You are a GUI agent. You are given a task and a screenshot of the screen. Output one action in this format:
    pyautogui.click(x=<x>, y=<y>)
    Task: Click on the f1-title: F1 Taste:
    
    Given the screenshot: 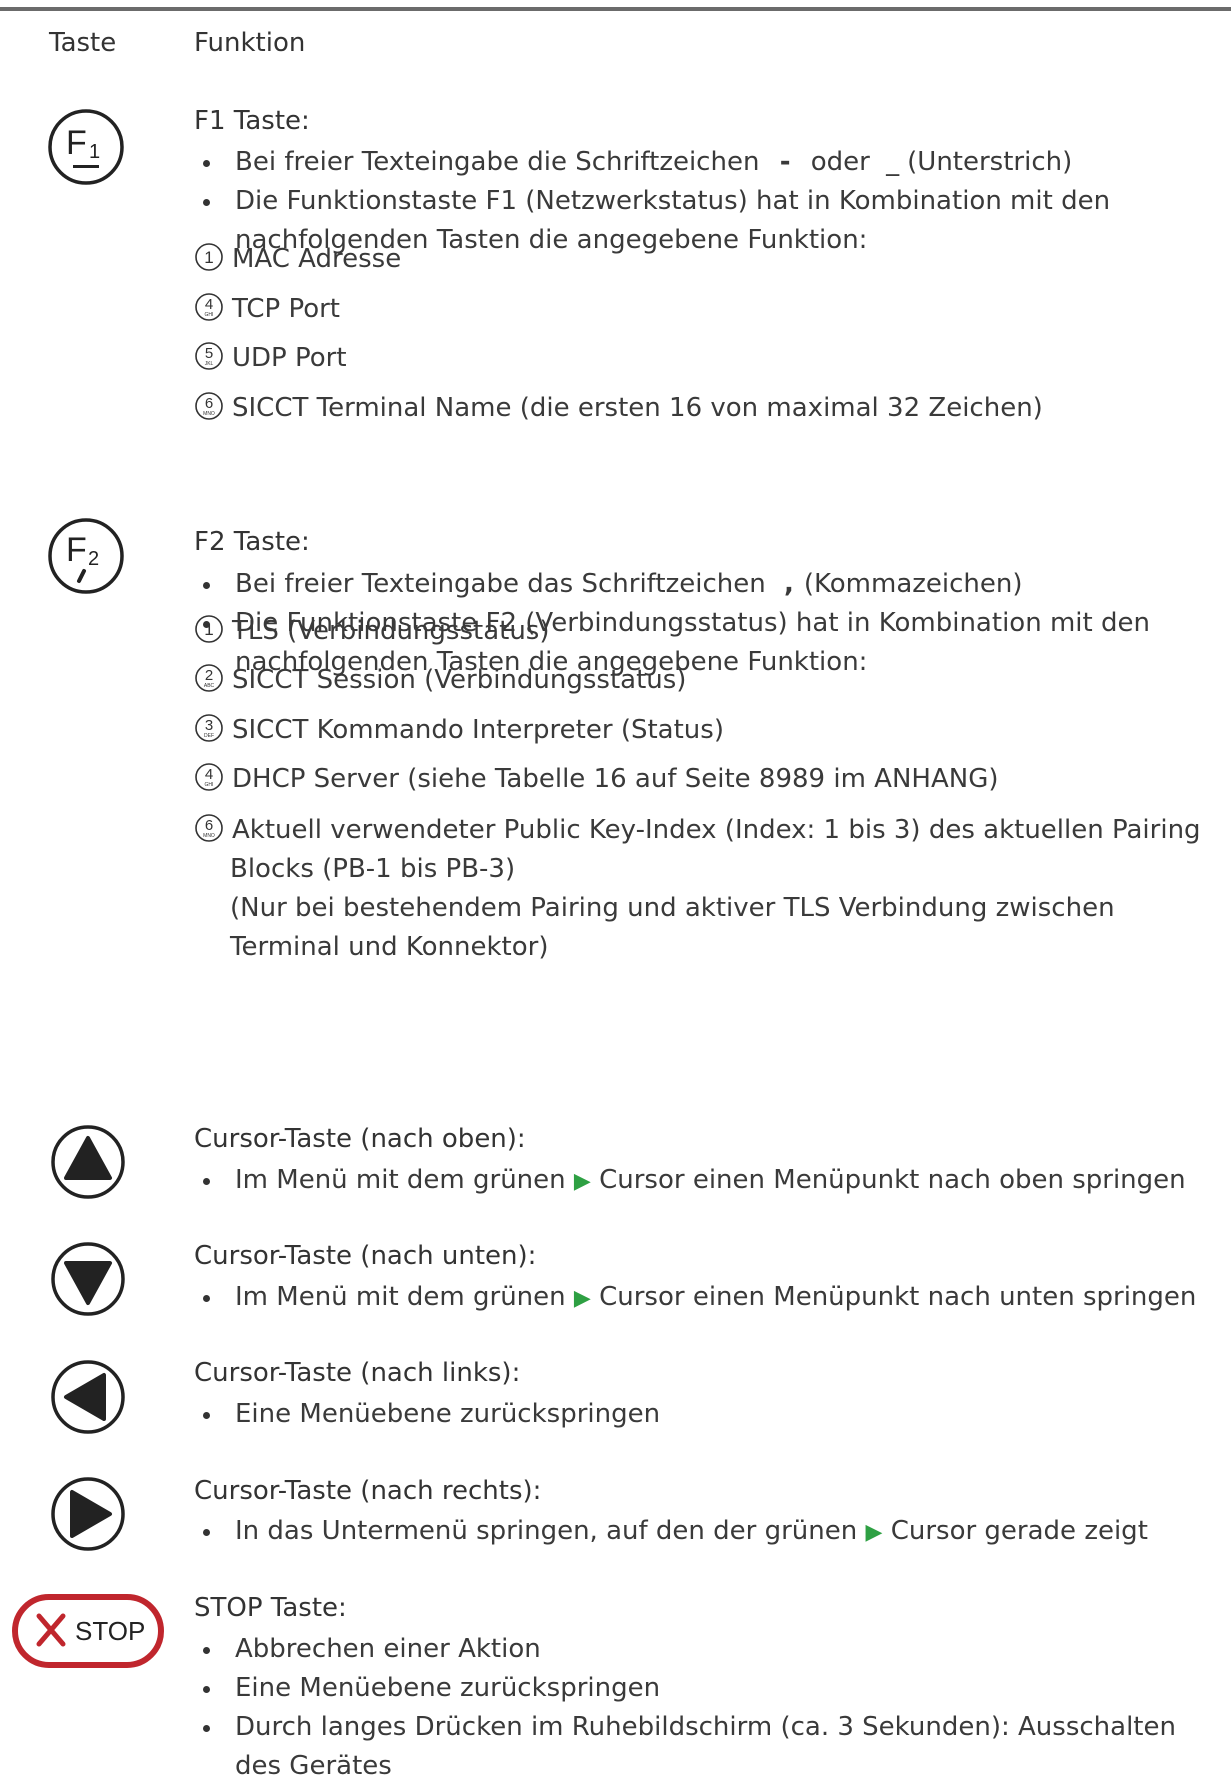 What is the action you would take?
    pyautogui.click(x=252, y=121)
    